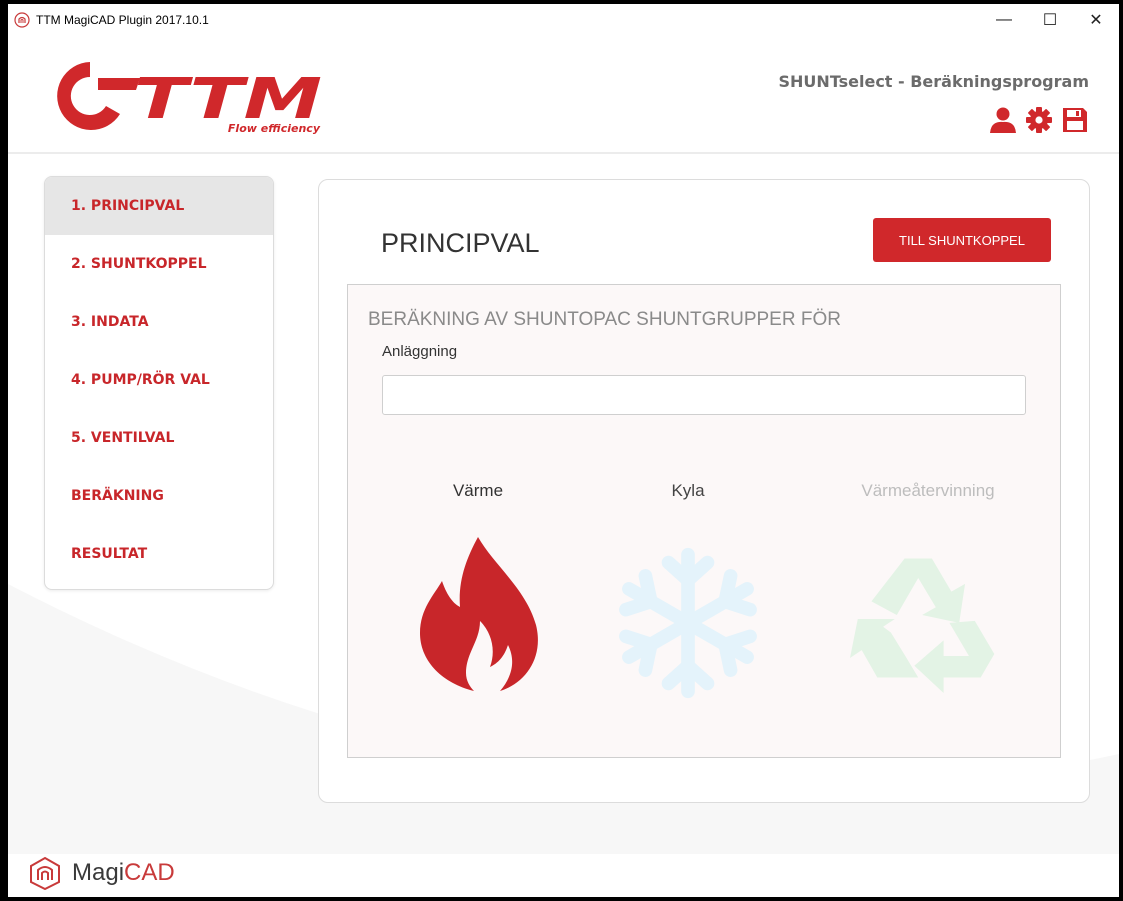 The image size is (1123, 901). Describe the element at coordinates (922, 626) in the screenshot. I see `recycle-icon` at that location.